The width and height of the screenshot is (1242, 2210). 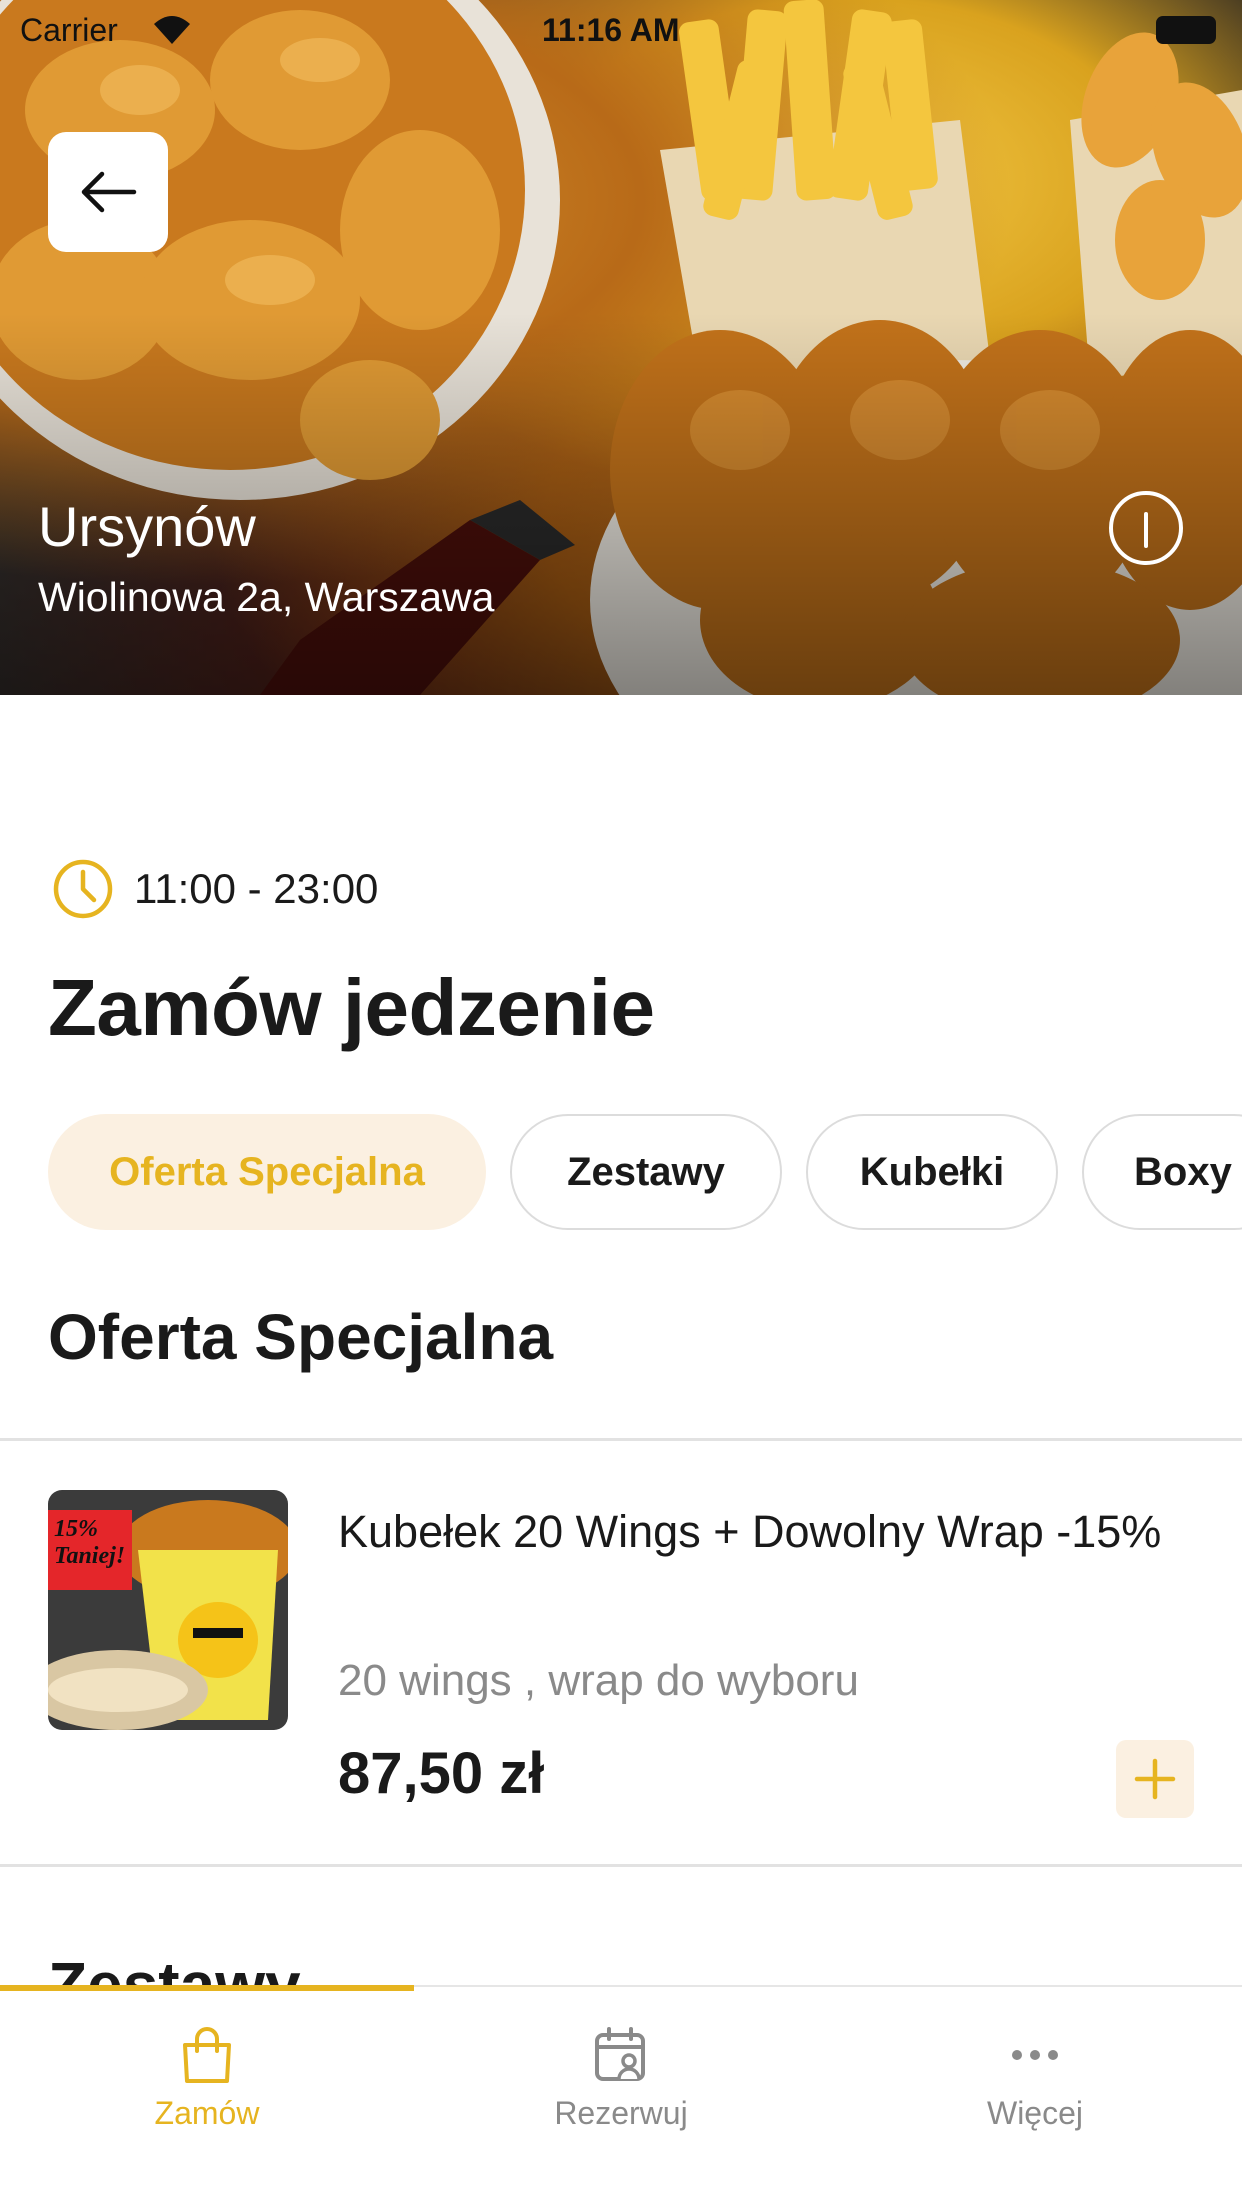 I want to click on category-tab-zestawy: Zestawy, so click(x=646, y=1172).